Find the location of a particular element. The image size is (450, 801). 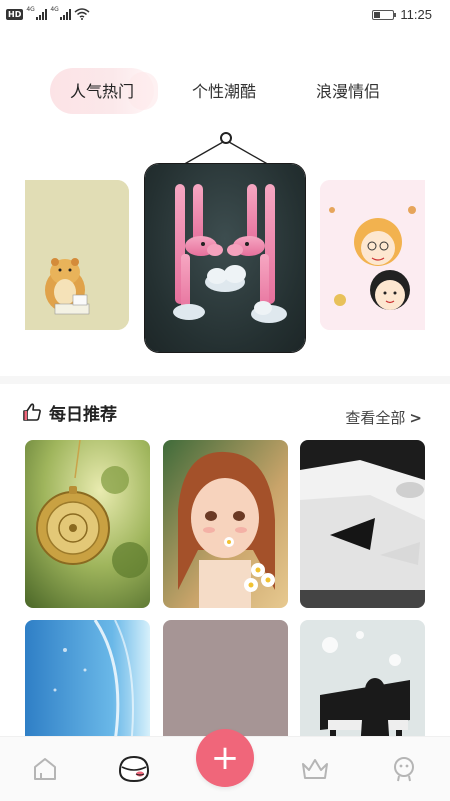

tab-popular: 人气热门 is located at coordinates (102, 92).